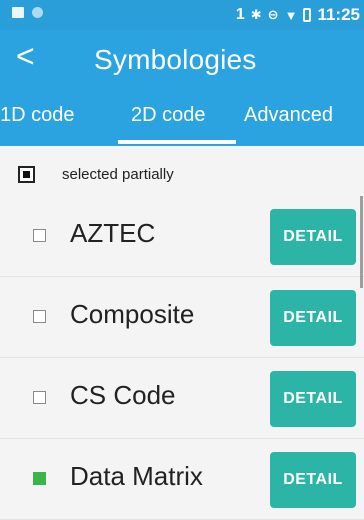  Describe the element at coordinates (37, 115) in the screenshot. I see `tab-1d-code: 1D code` at that location.